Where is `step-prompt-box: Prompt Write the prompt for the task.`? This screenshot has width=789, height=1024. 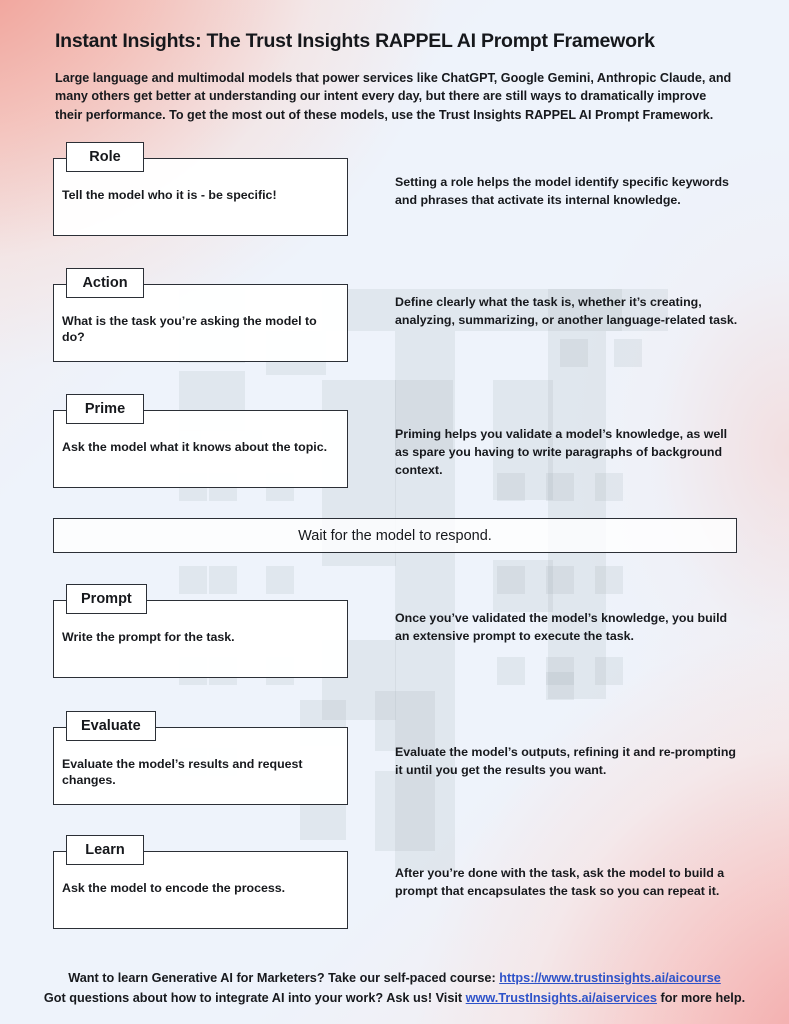 step-prompt-box: Prompt Write the prompt for the task. is located at coordinates (200, 631).